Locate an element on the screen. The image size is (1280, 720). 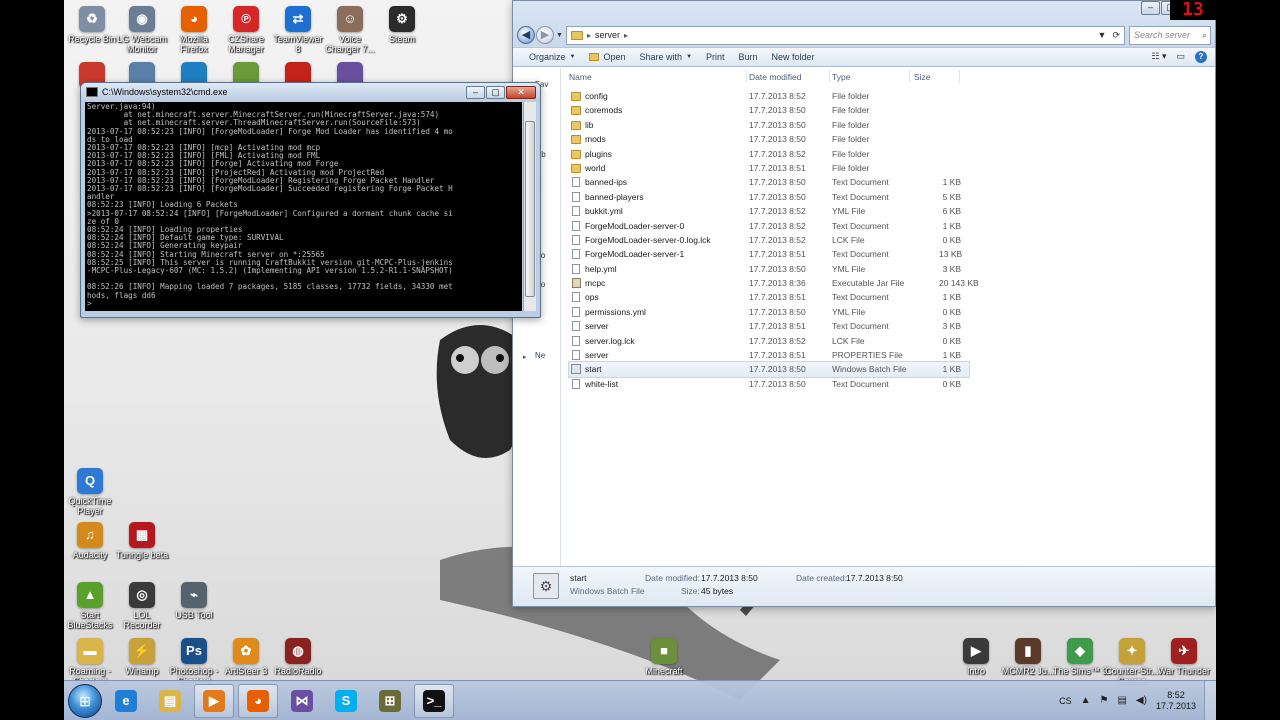
desktop-icon-audacity: ♫ Audacity is located at coordinates (90, 541).